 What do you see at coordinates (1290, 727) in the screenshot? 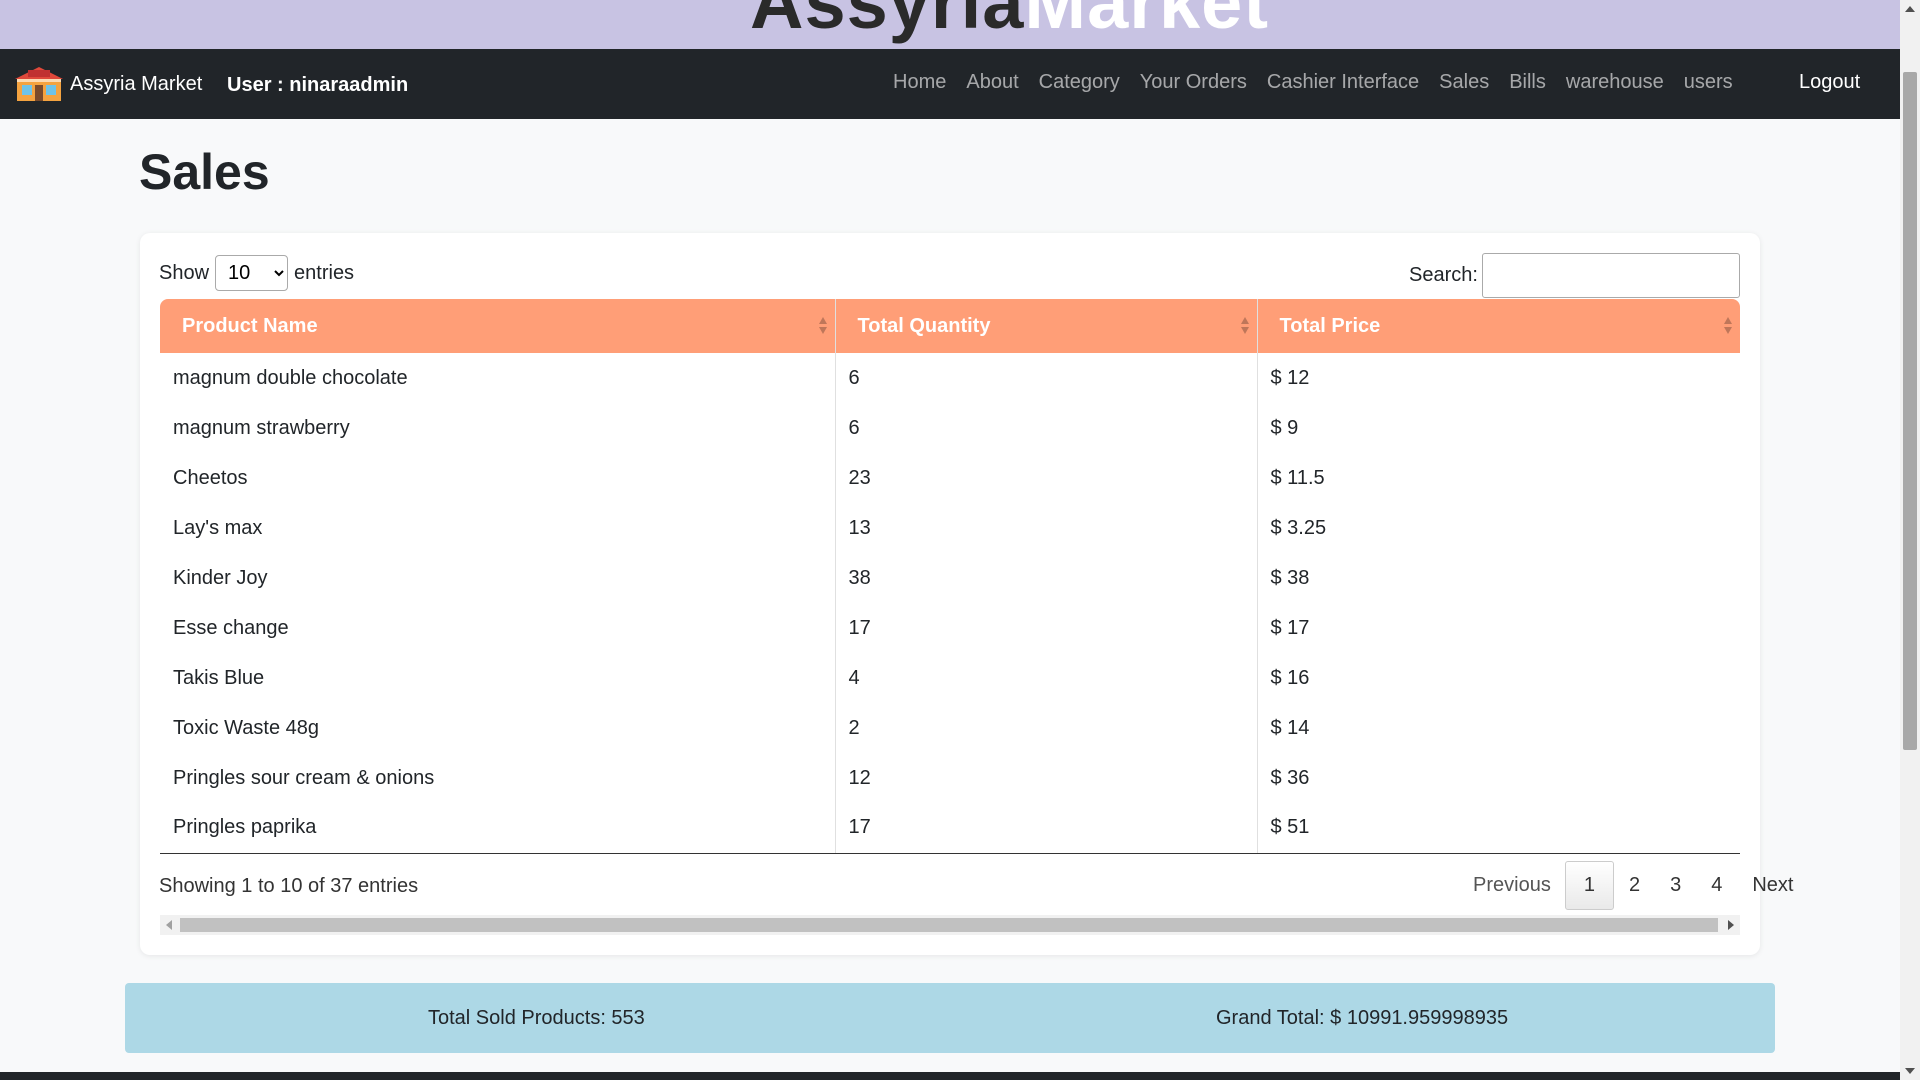
I see `cell-total-price: $ 14` at bounding box center [1290, 727].